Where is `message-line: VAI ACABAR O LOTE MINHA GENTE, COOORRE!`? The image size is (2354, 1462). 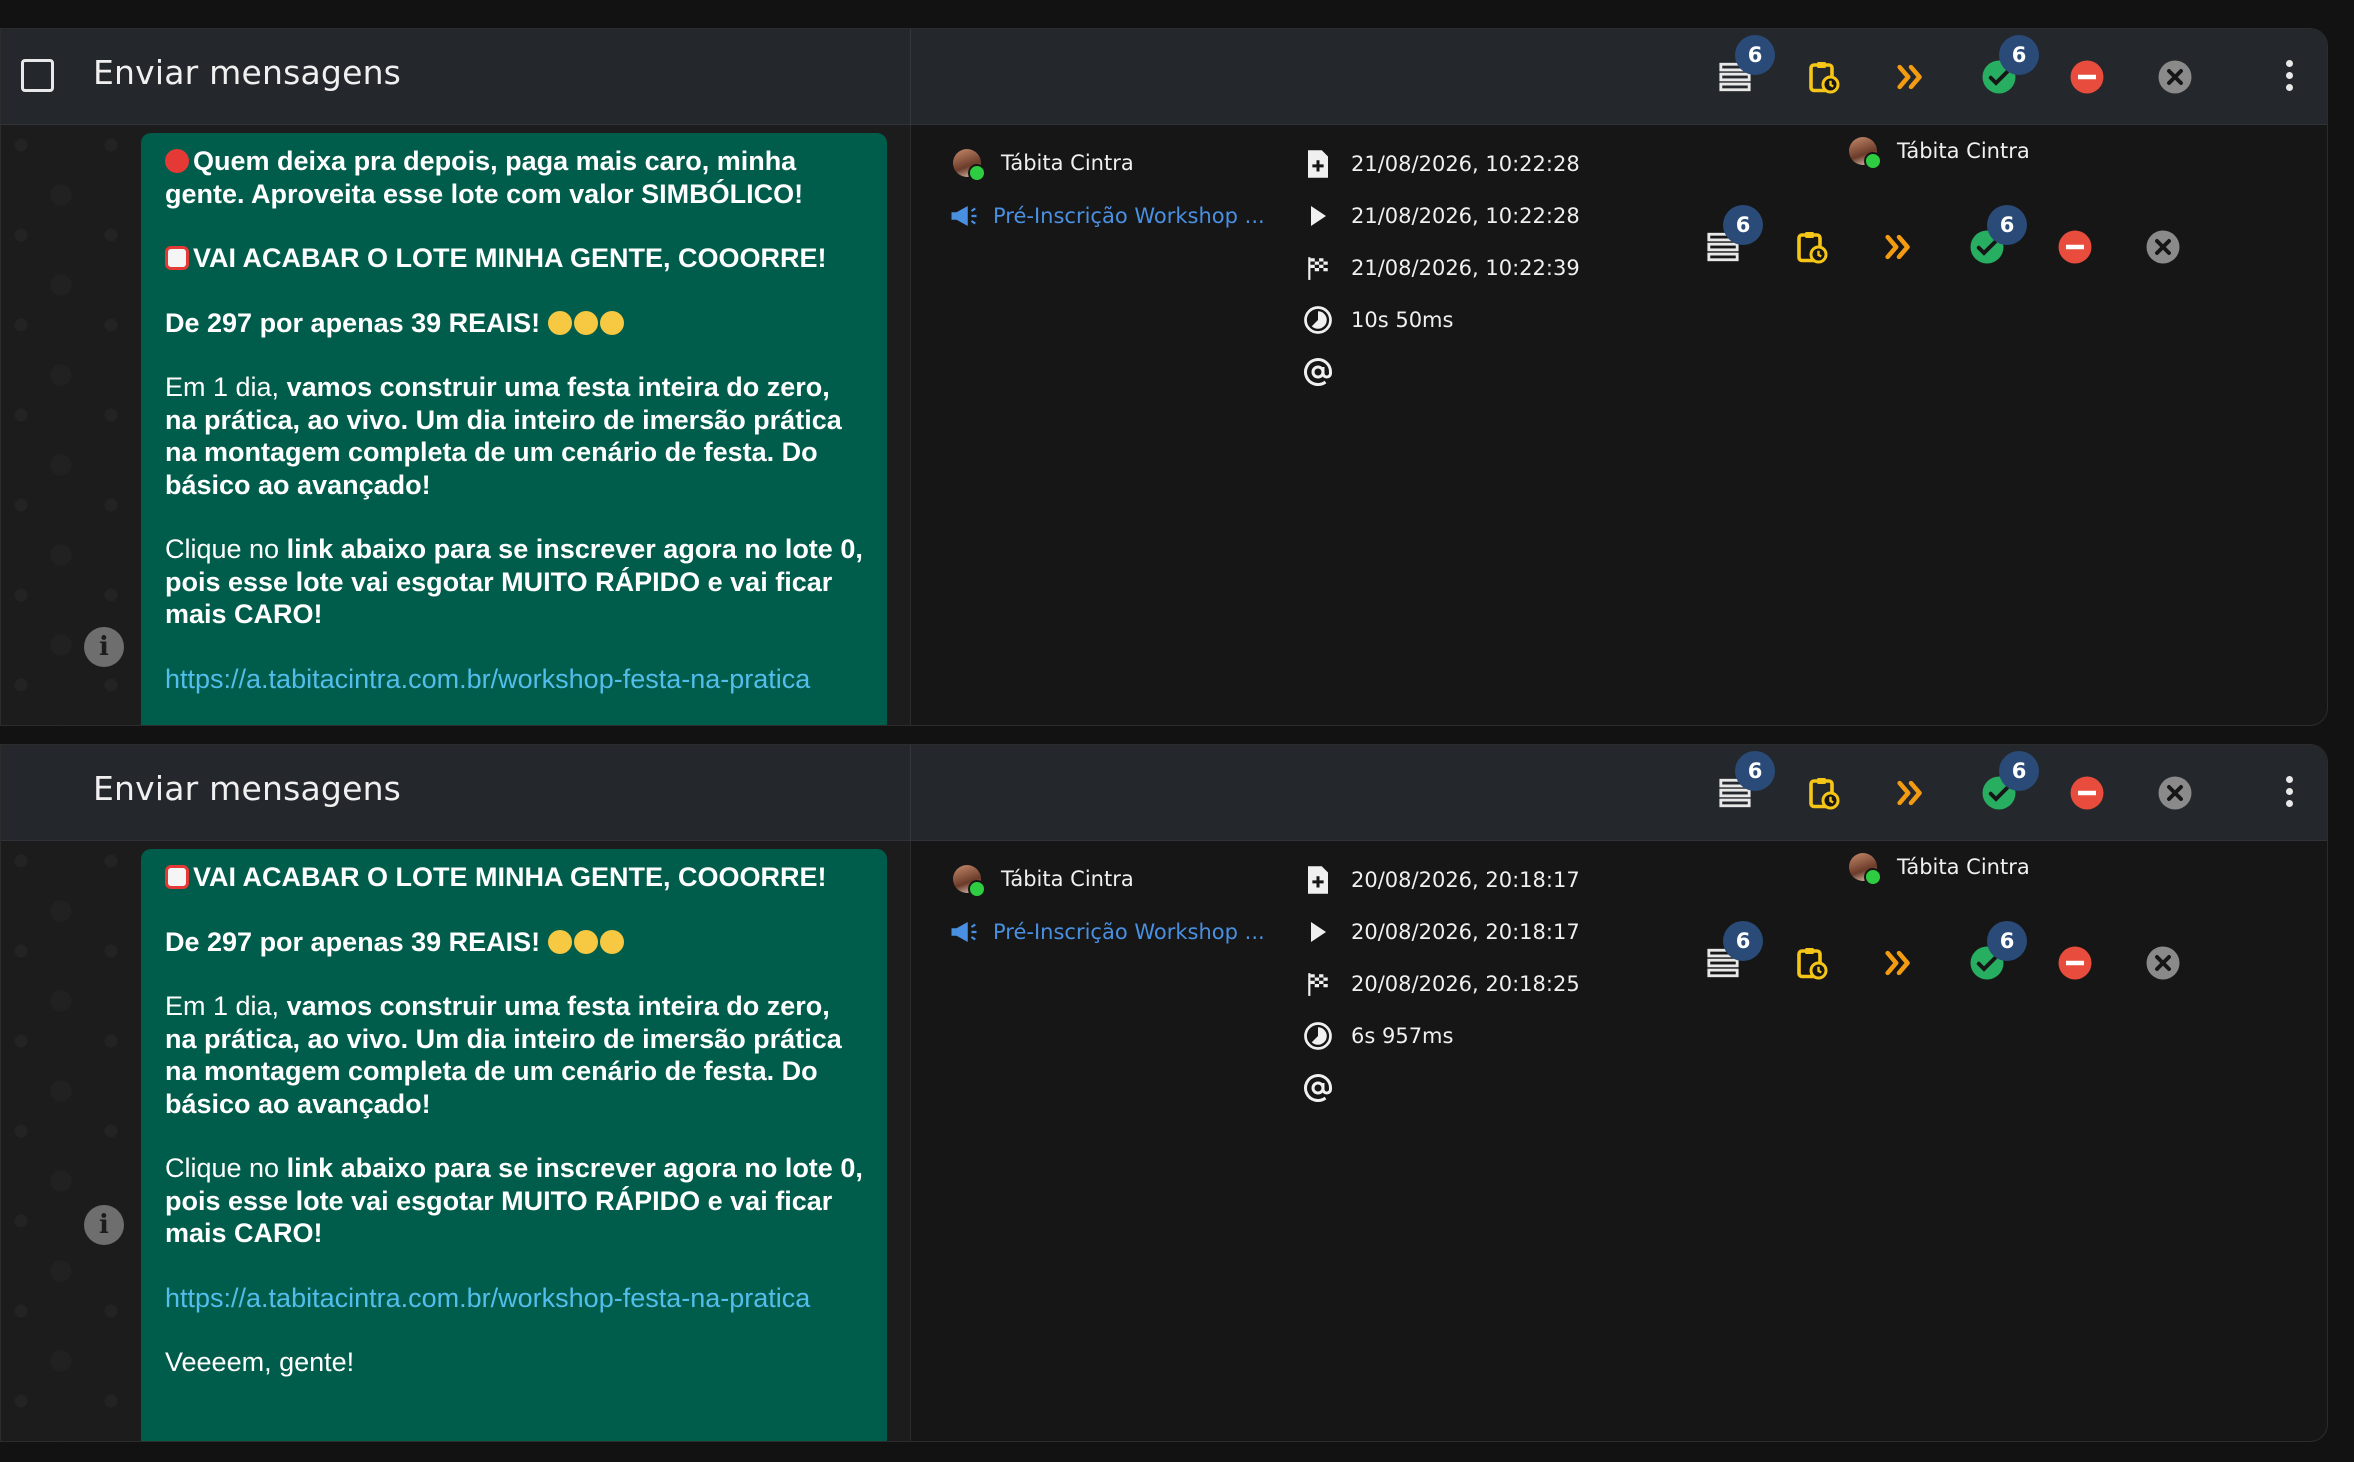 message-line: VAI ACABAR O LOTE MINHA GENTE, COOORRE! is located at coordinates (510, 258).